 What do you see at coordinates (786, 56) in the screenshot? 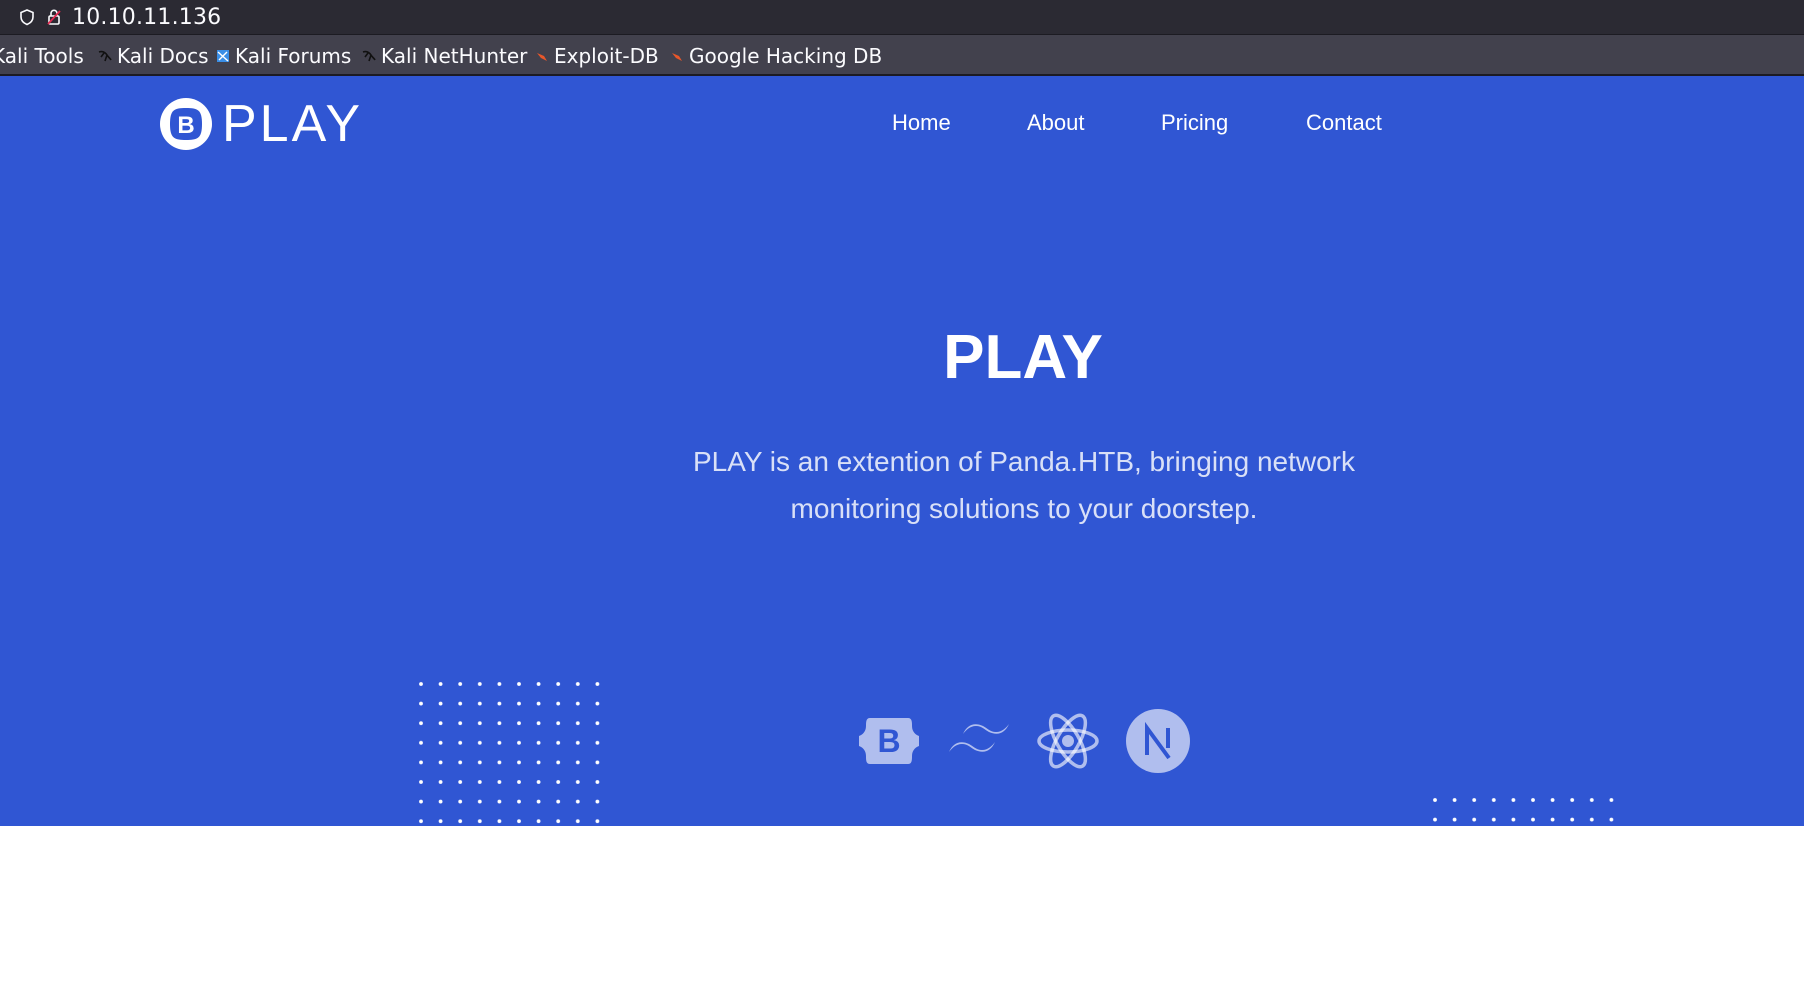
I see `bookmark-label: Google Hacking DB` at bounding box center [786, 56].